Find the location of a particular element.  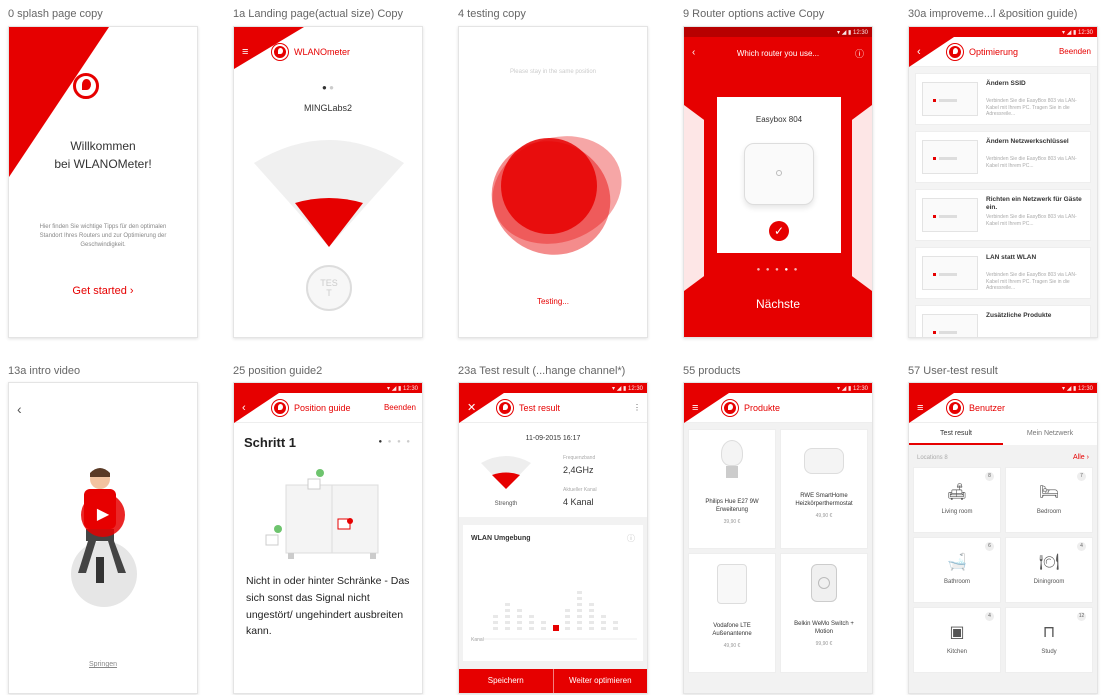

item-title: Ändern SSID is located at coordinates (1006, 83).